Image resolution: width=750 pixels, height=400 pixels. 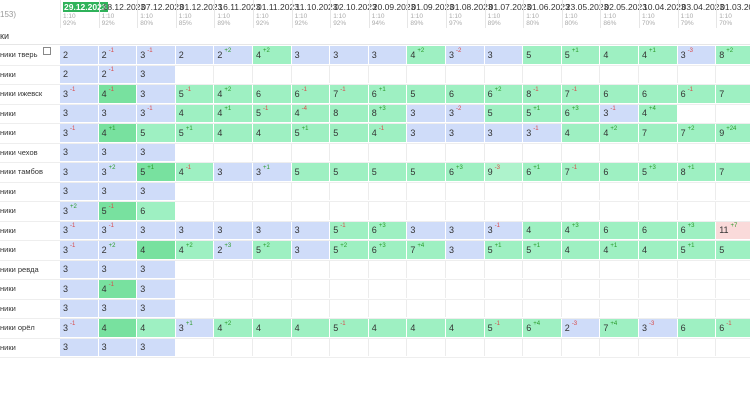 I want to click on position-cell: 7 +4, so click(x=619, y=328).